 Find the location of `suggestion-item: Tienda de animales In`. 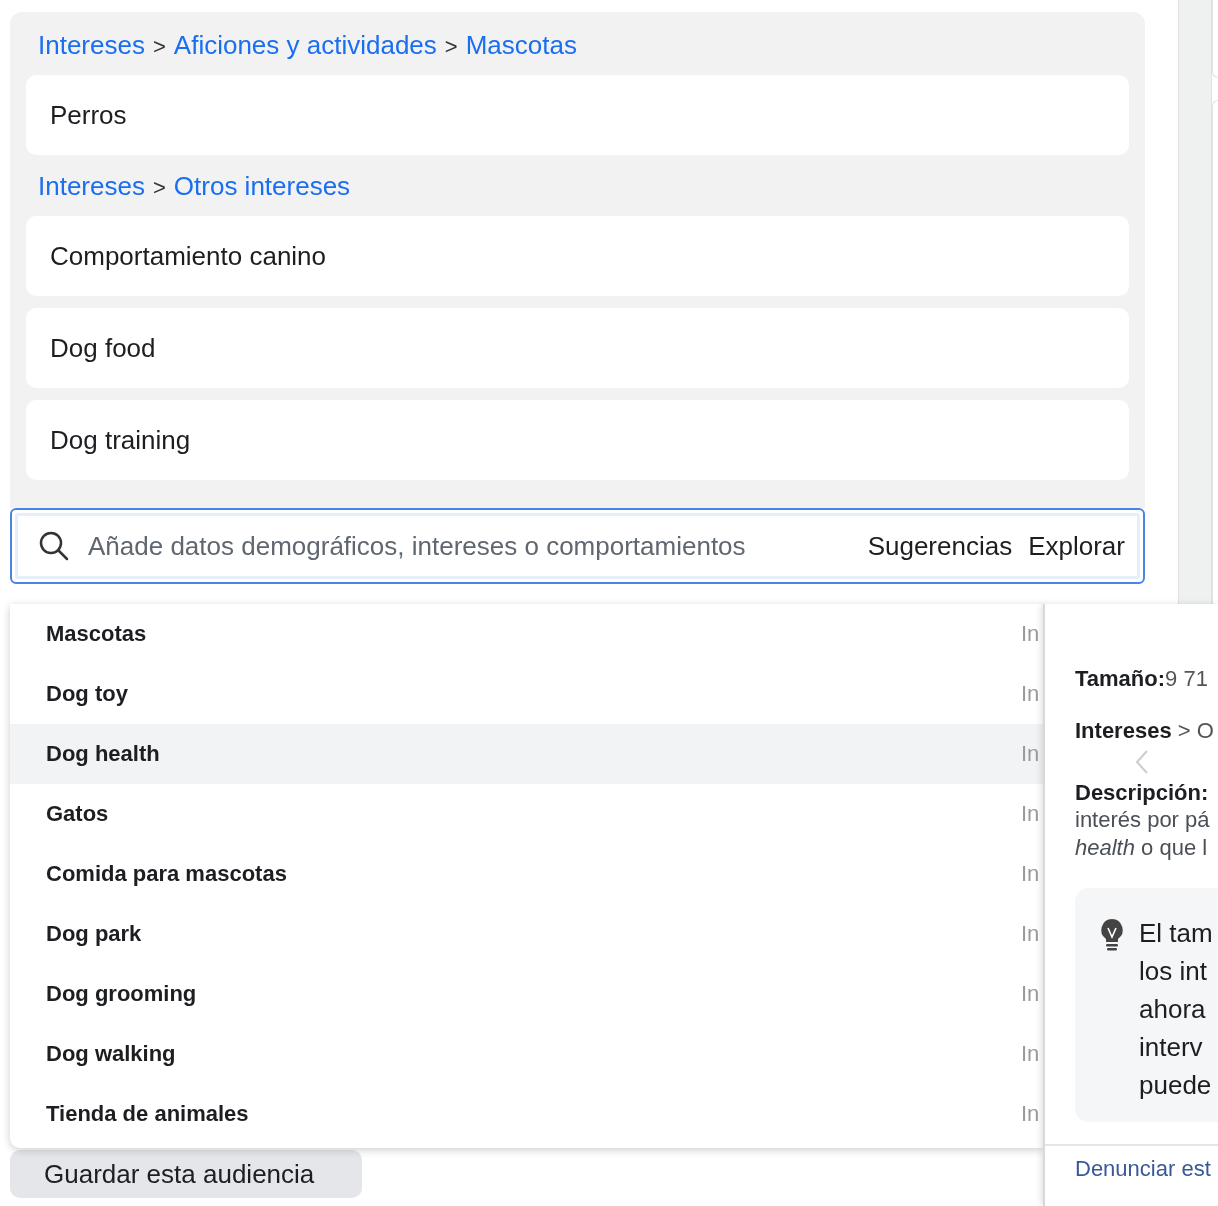

suggestion-item: Tienda de animales In is located at coordinates (526, 1114).